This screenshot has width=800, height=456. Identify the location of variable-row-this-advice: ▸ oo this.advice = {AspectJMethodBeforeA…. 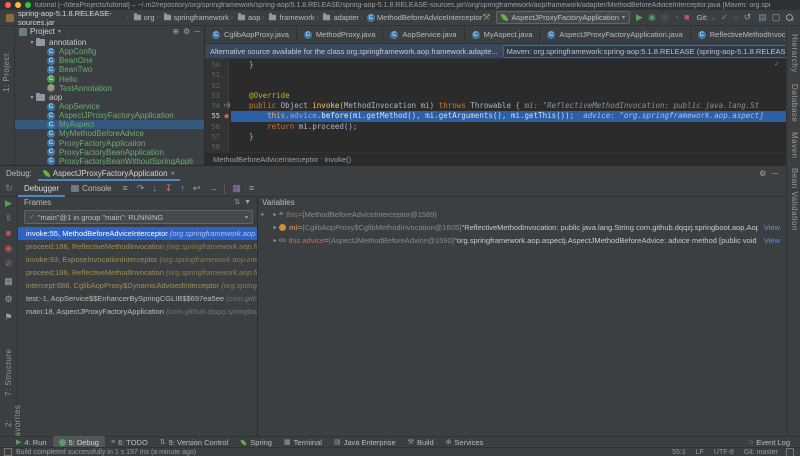
(526, 240).